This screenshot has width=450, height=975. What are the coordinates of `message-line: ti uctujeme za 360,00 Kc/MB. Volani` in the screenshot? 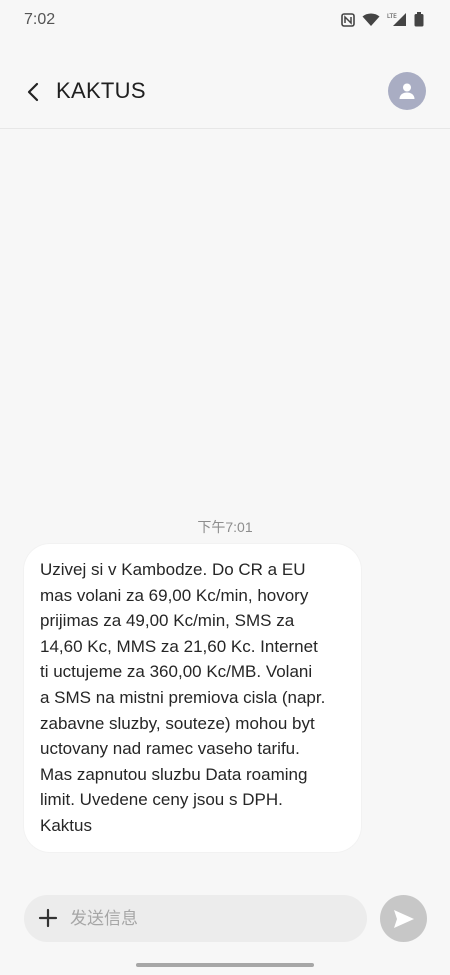 It's located at (176, 672).